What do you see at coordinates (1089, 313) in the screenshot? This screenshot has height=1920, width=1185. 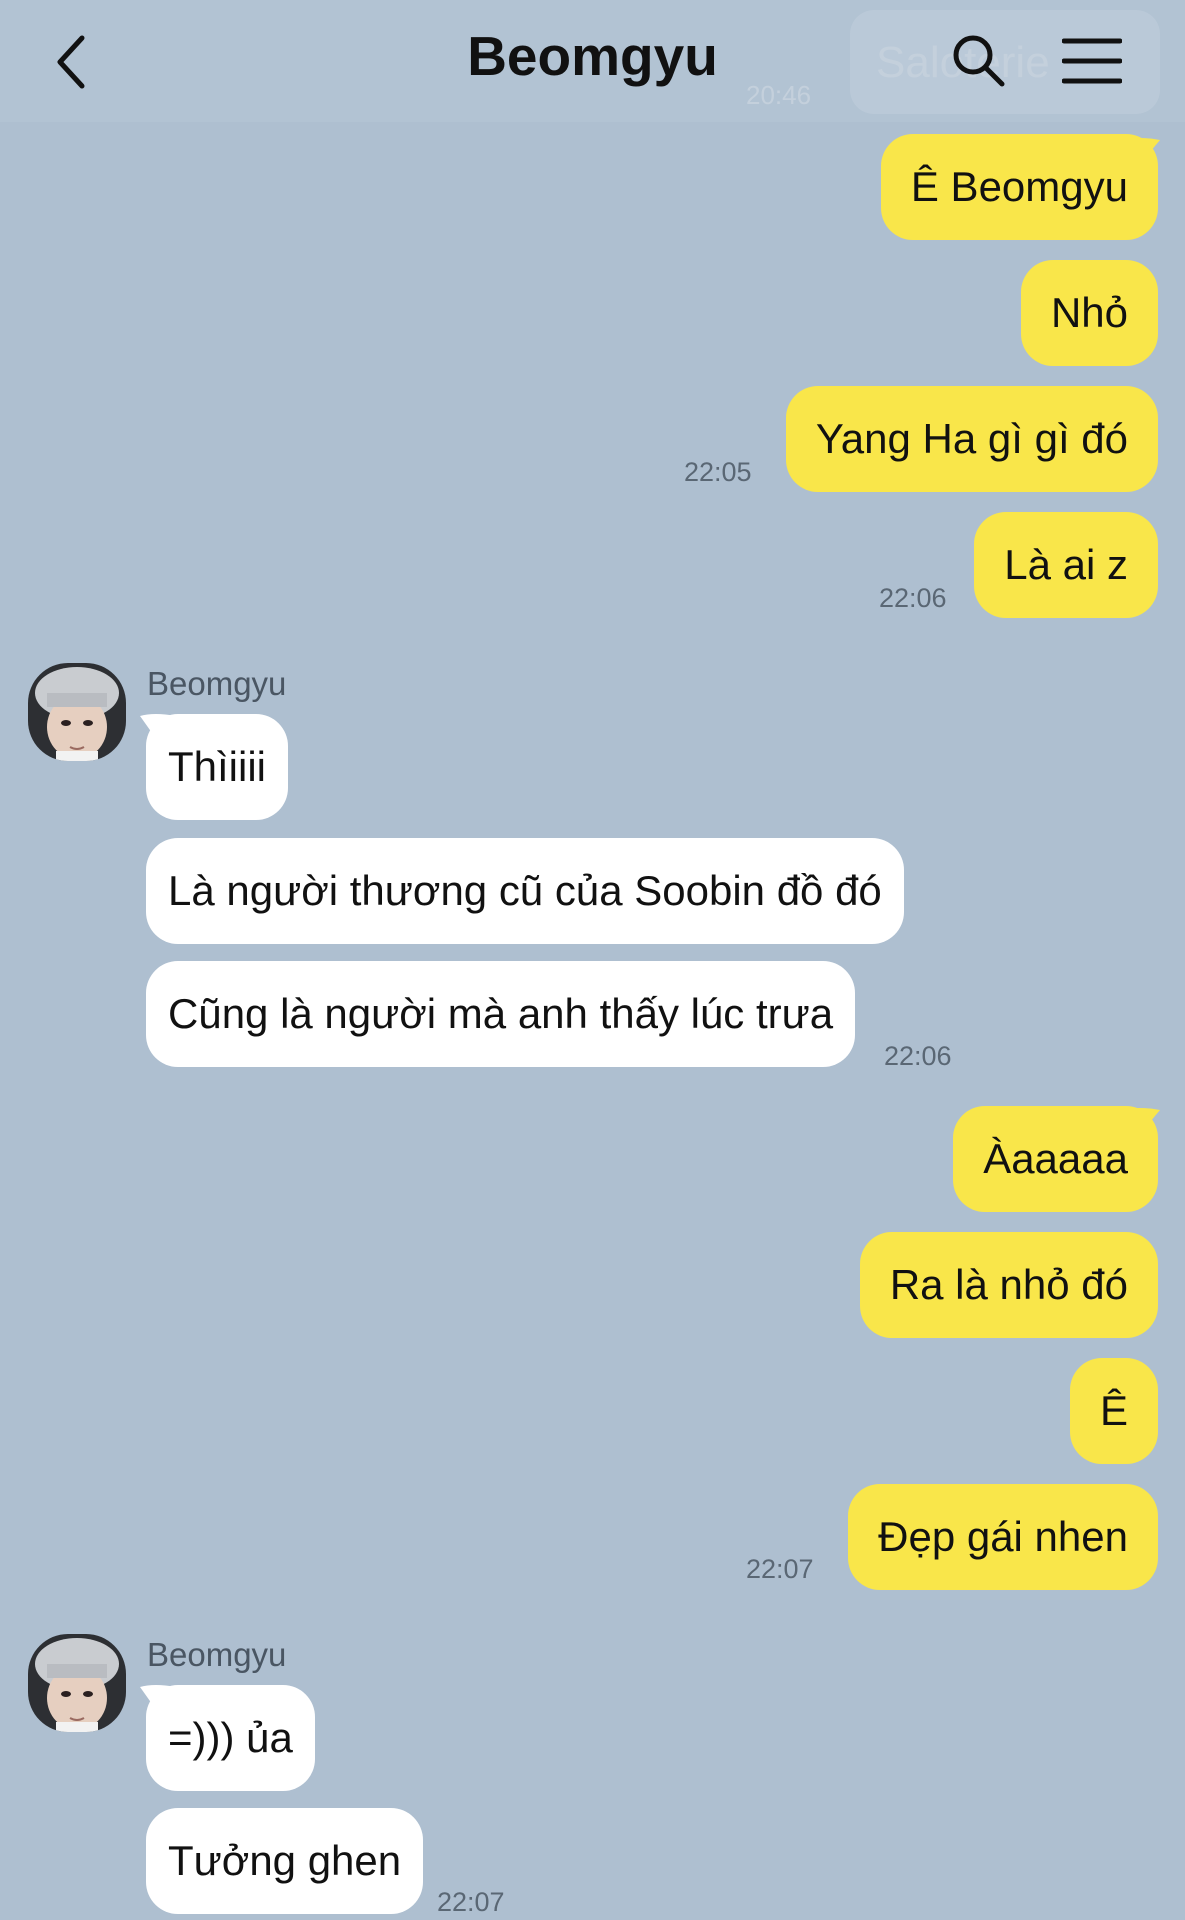 I see `my-message-bubble: Nhỏ` at bounding box center [1089, 313].